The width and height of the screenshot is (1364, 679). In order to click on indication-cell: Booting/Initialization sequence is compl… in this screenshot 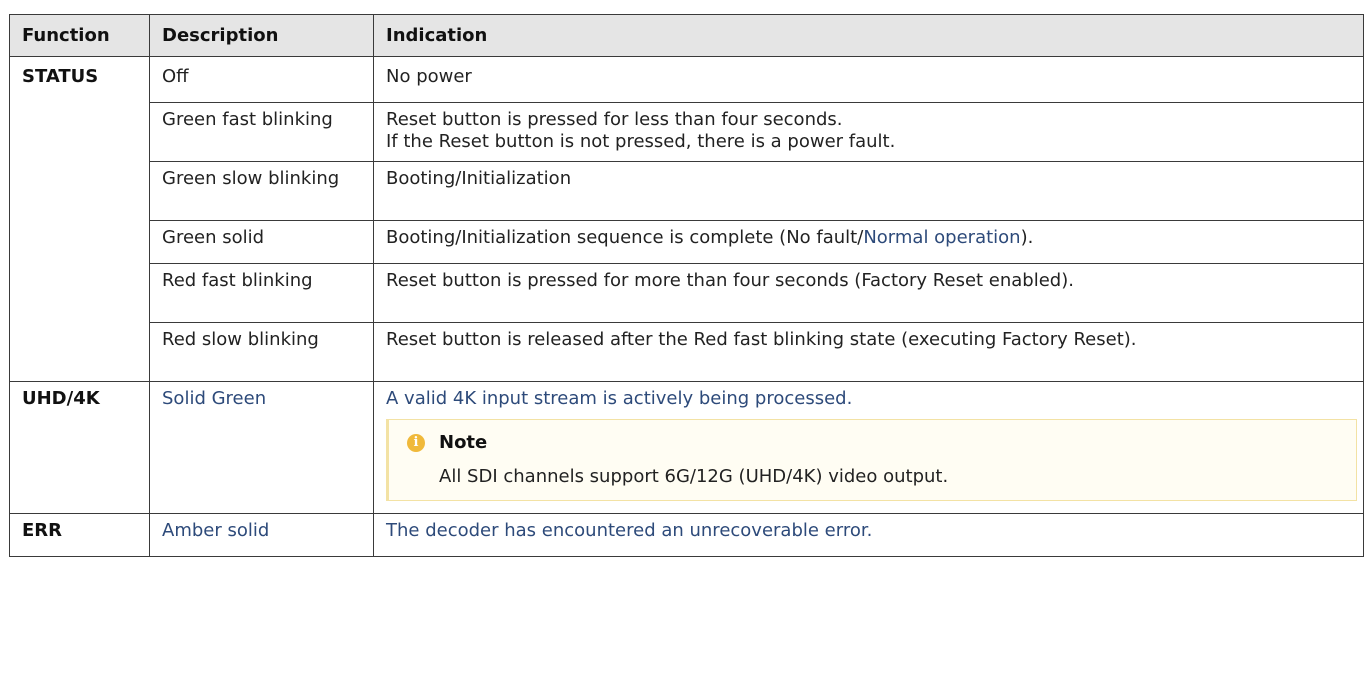, I will do `click(868, 242)`.